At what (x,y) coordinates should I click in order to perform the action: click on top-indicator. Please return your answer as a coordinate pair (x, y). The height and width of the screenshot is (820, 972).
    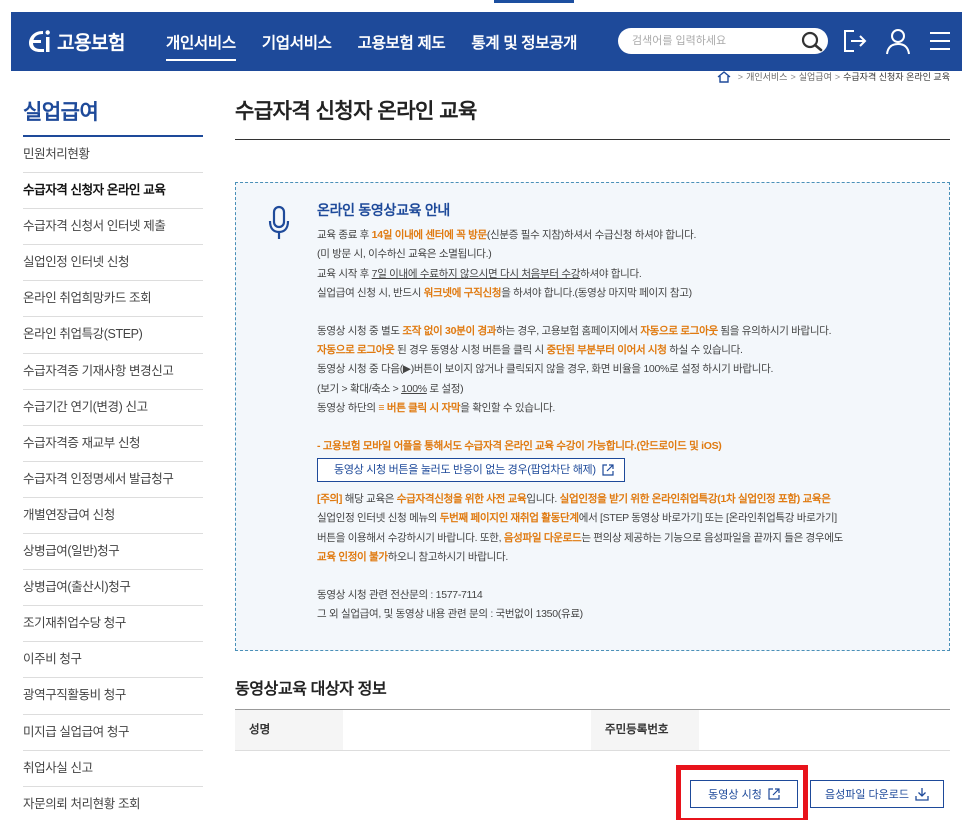
    Looking at the image, I should click on (534, 1).